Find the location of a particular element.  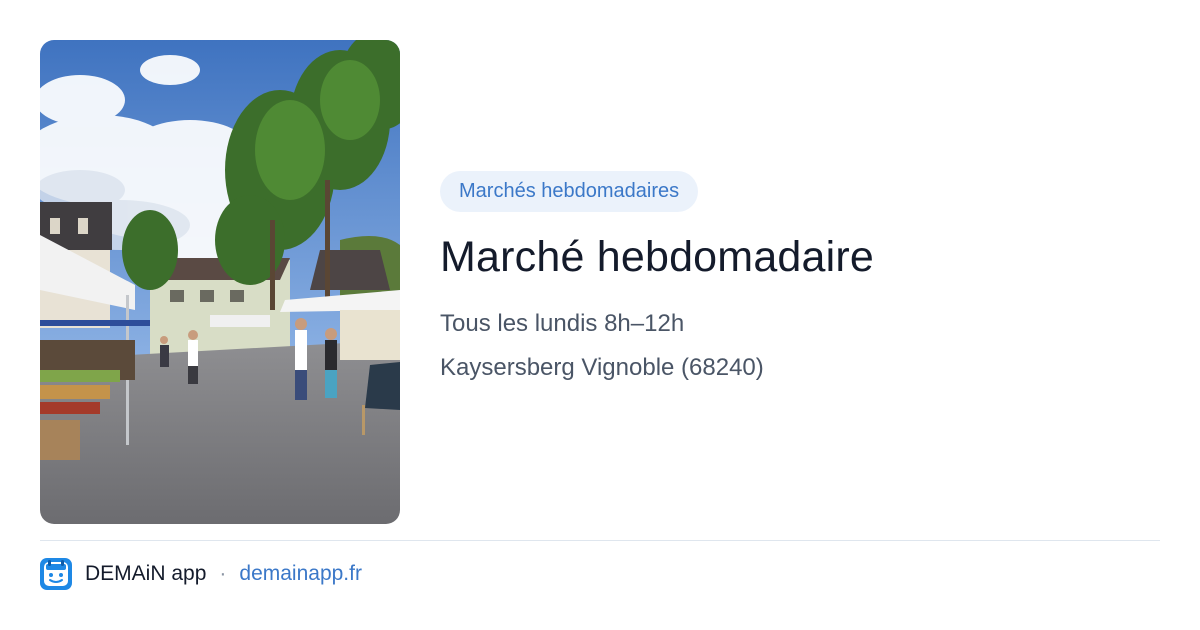

category-chip: Marchés hebdomadaires is located at coordinates (569, 191).